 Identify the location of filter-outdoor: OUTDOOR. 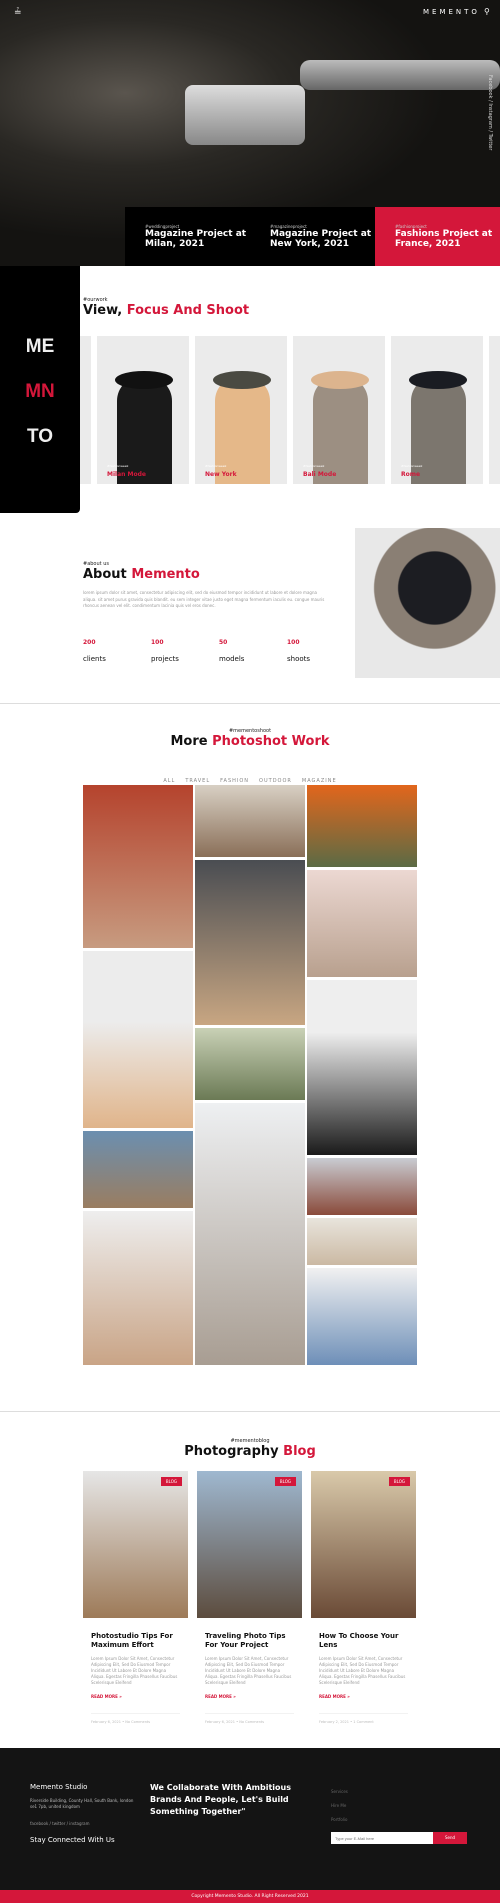
(275, 781).